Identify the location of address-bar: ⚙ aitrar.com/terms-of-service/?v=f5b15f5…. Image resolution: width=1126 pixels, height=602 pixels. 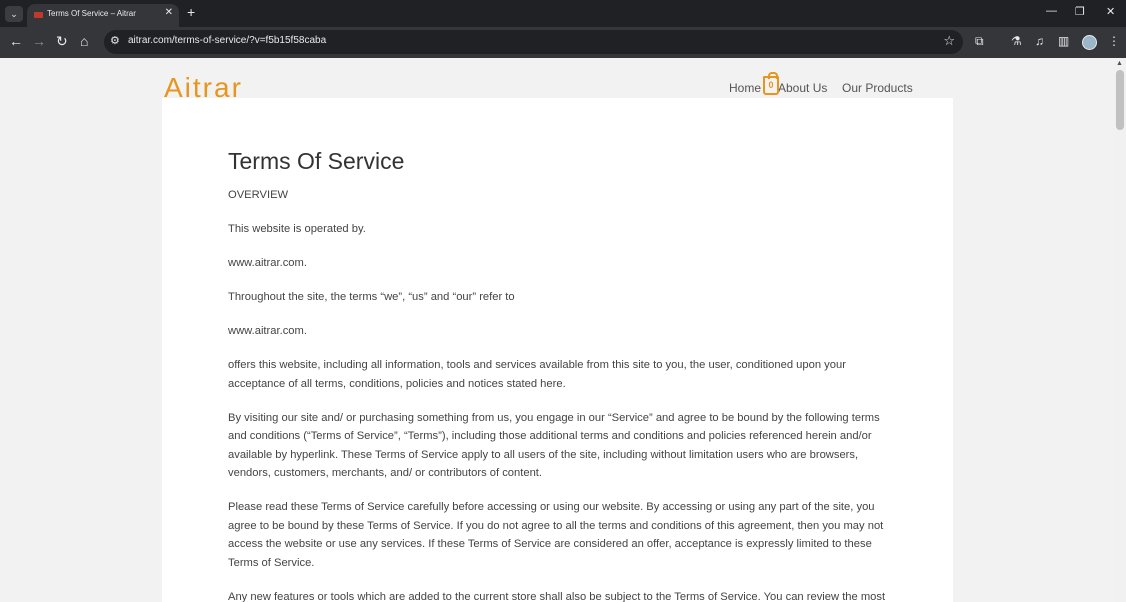
(533, 42).